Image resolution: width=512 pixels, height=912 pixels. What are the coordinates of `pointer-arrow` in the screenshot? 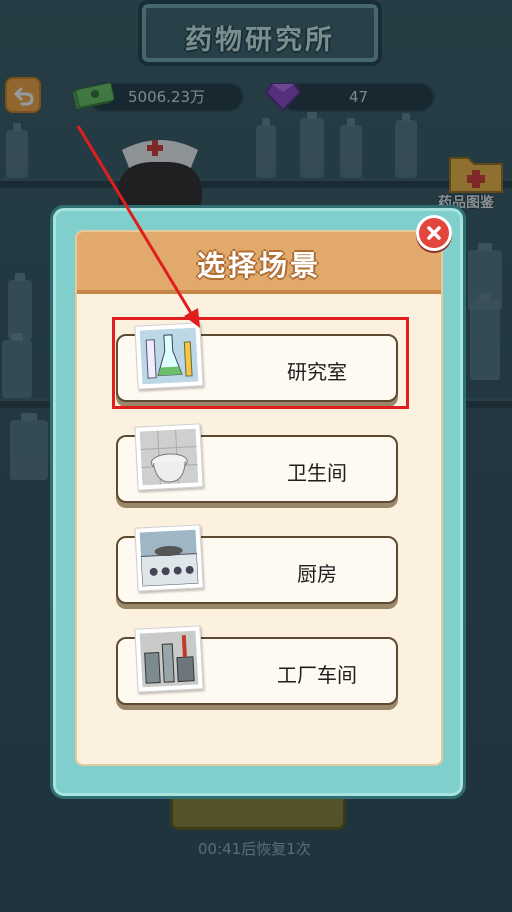 It's located at (138, 226).